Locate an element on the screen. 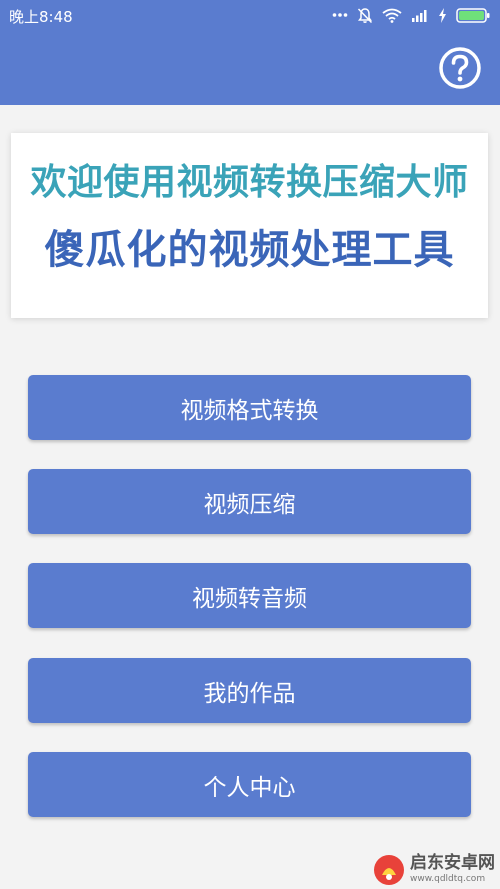 This screenshot has width=500, height=889. wifi-icon is located at coordinates (392, 15).